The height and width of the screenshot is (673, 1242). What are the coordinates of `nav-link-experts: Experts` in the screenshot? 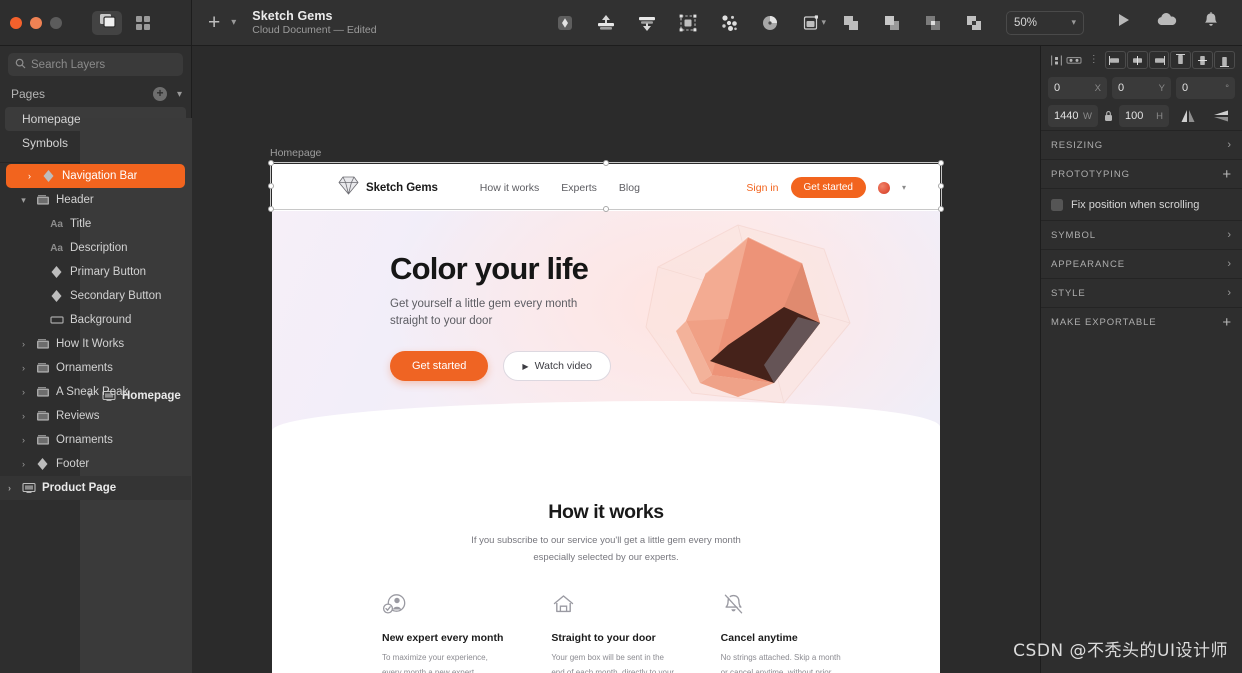 It's located at (579, 188).